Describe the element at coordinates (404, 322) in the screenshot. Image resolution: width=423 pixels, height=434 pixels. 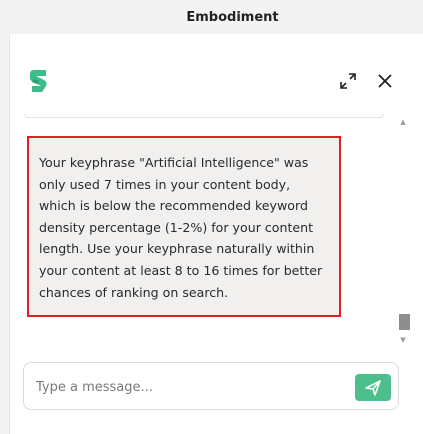
I see `scroll-thumb` at that location.